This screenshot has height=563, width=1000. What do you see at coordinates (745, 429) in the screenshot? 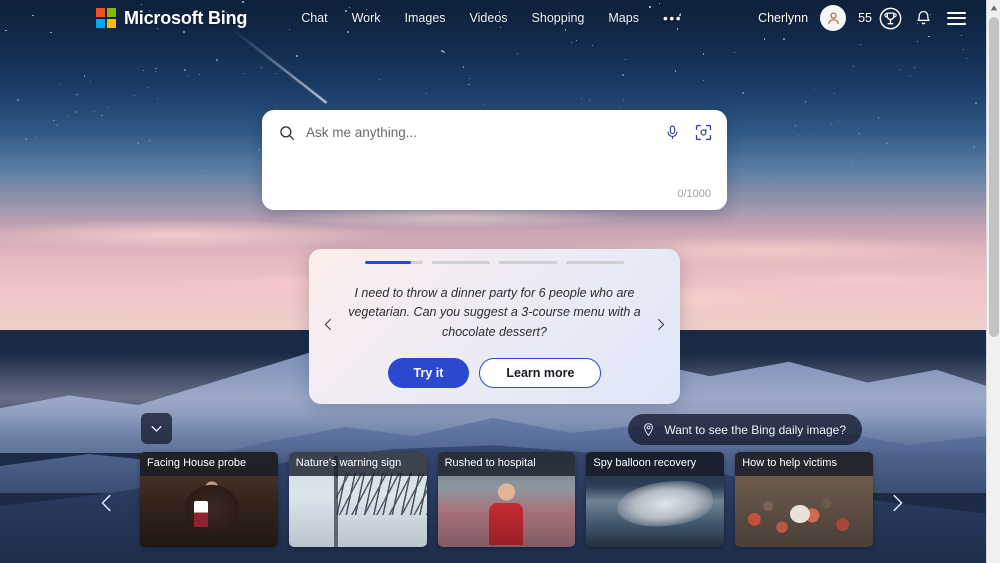
I see `daily-image-button: Want to see the Bing daily image?` at bounding box center [745, 429].